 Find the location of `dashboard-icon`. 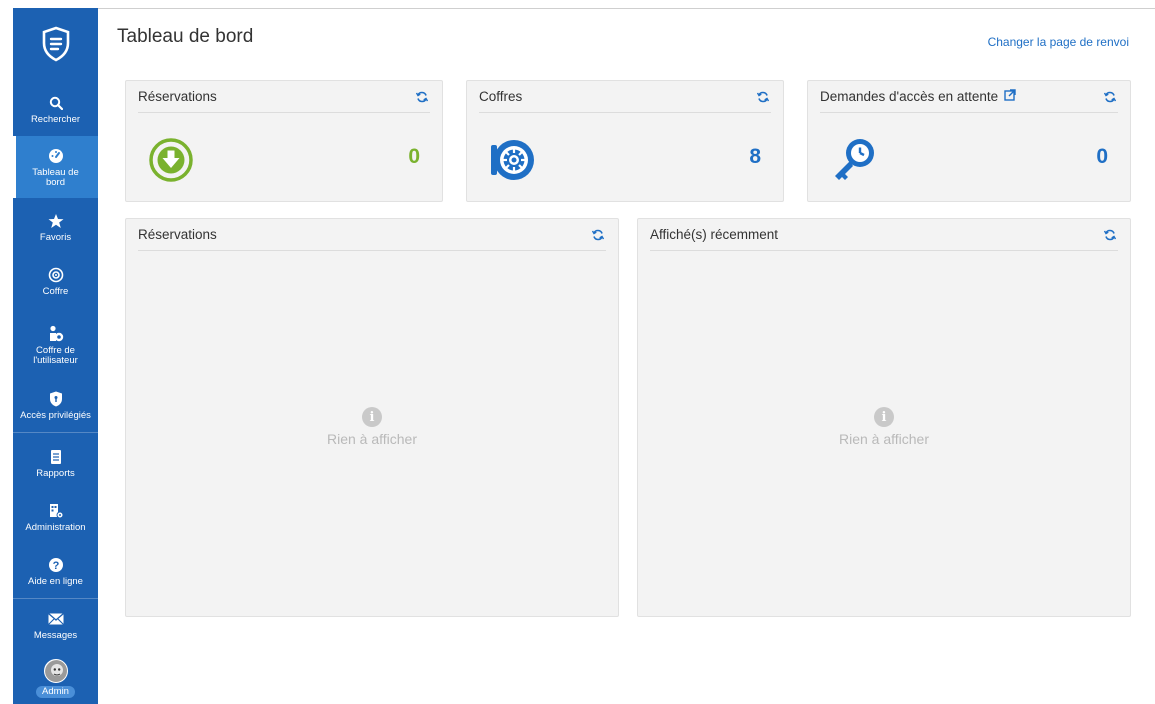

dashboard-icon is located at coordinates (56, 156).